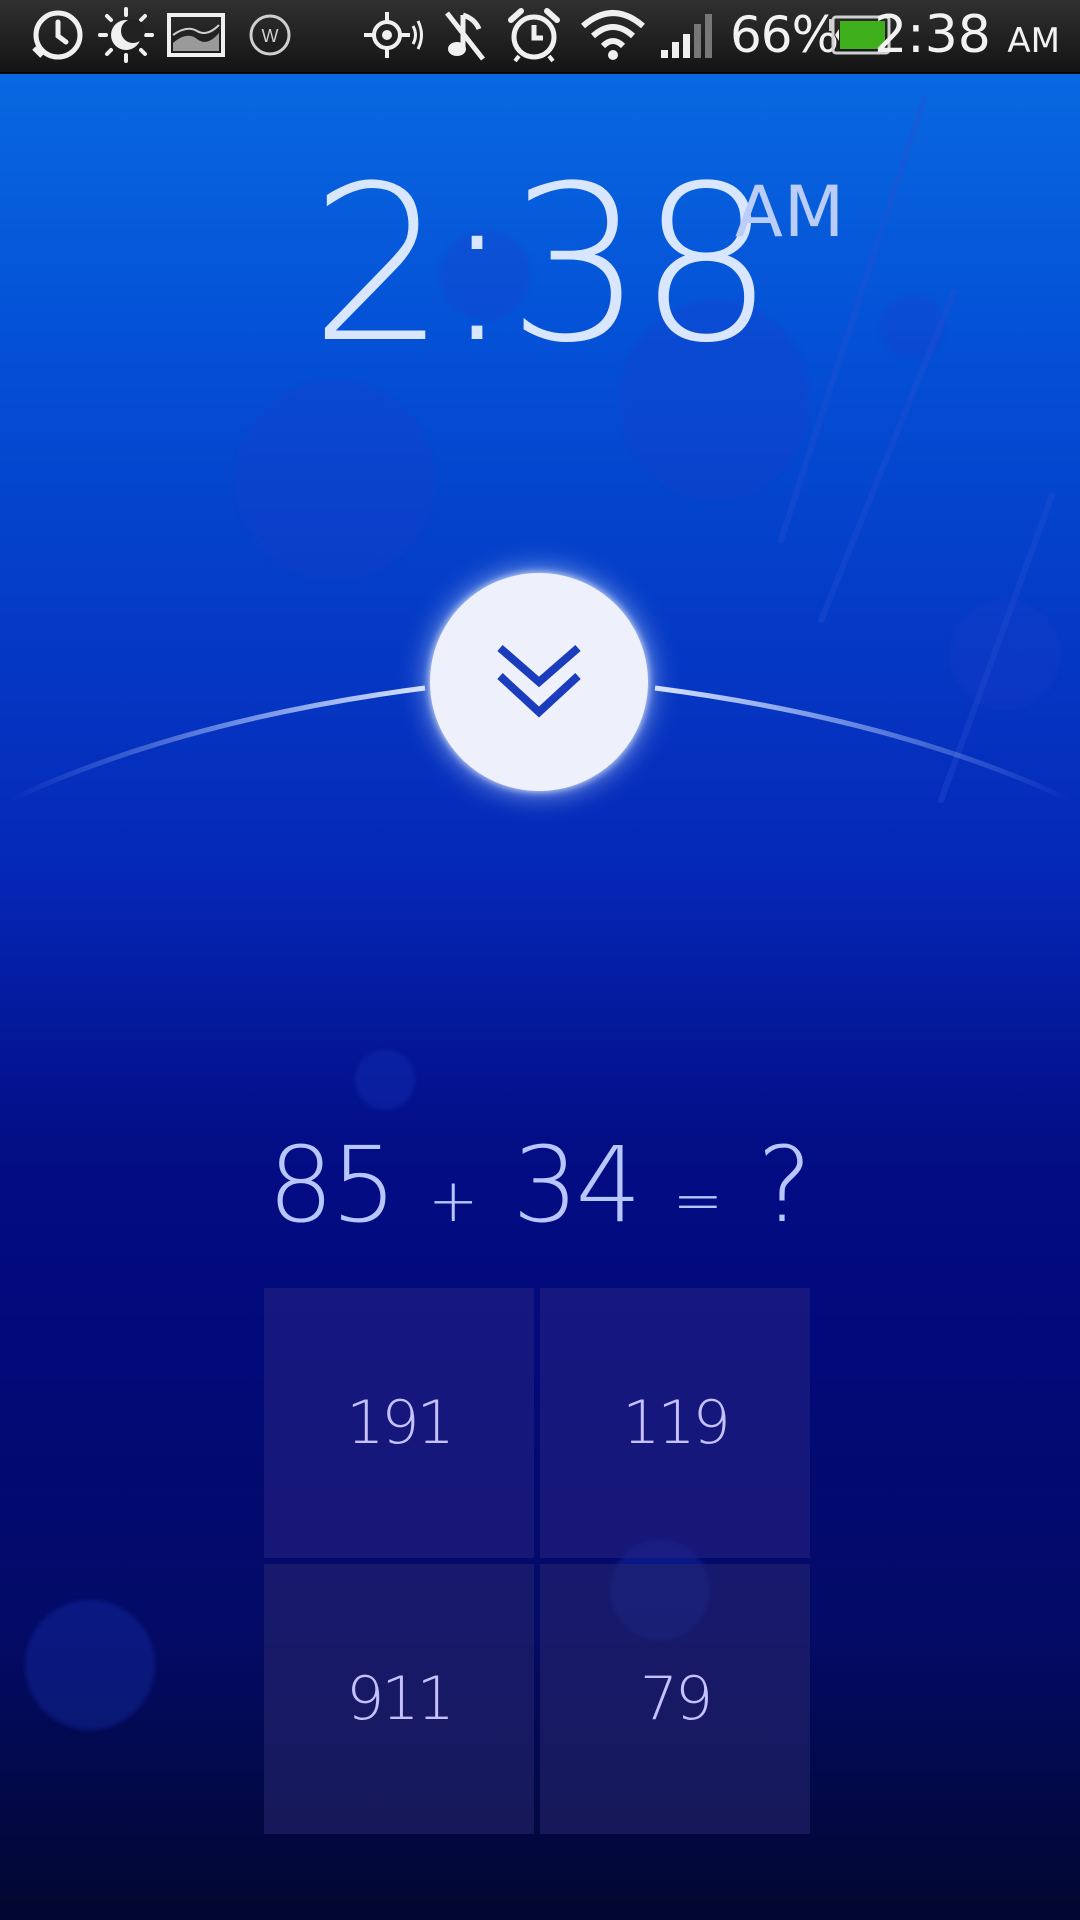  I want to click on status-time: 2:38 AM, so click(967, 38).